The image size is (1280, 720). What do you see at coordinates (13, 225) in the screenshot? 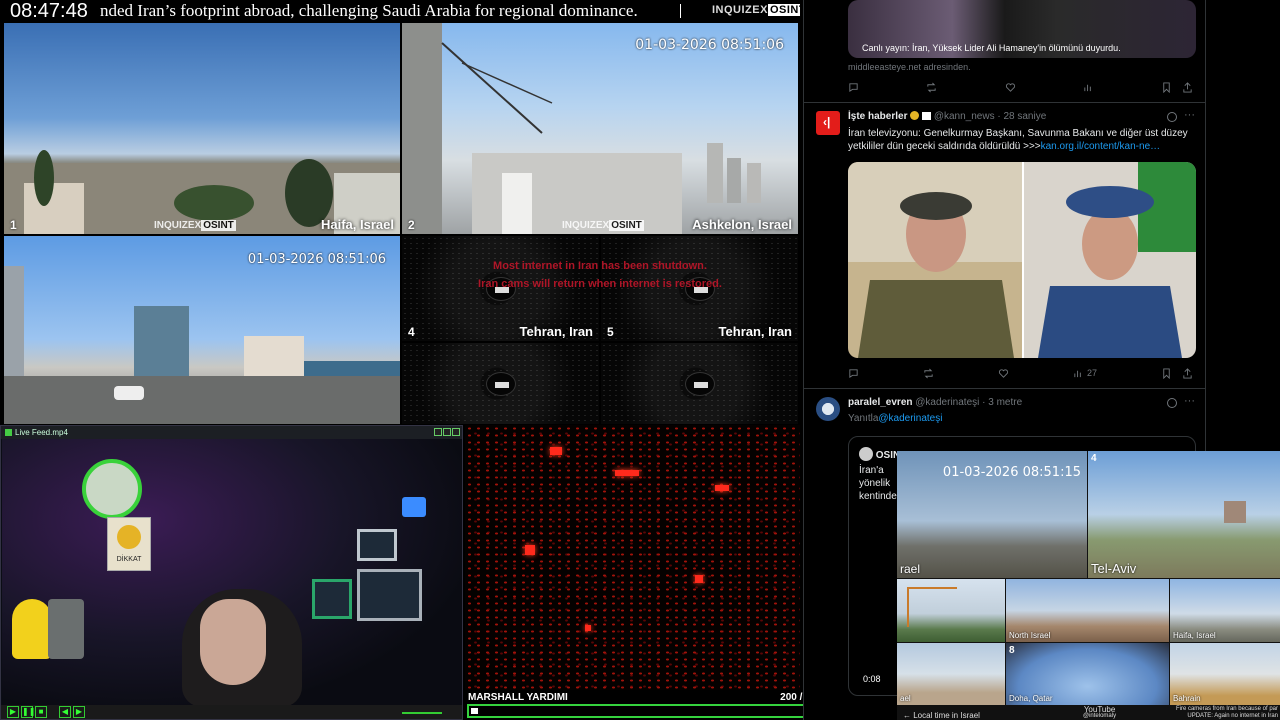
I see `camera-number: 1` at bounding box center [13, 225].